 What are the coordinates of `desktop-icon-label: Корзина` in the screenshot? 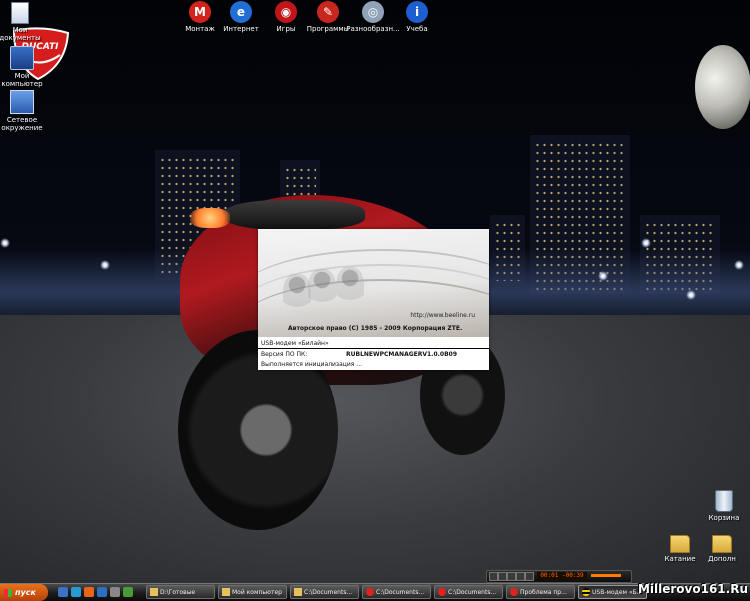 It's located at (724, 518).